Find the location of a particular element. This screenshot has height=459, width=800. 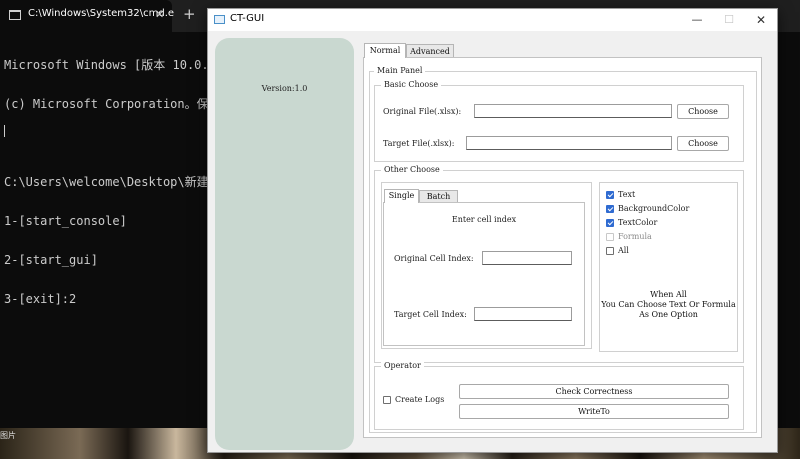

tab-advanced: Advanced is located at coordinates (430, 51).